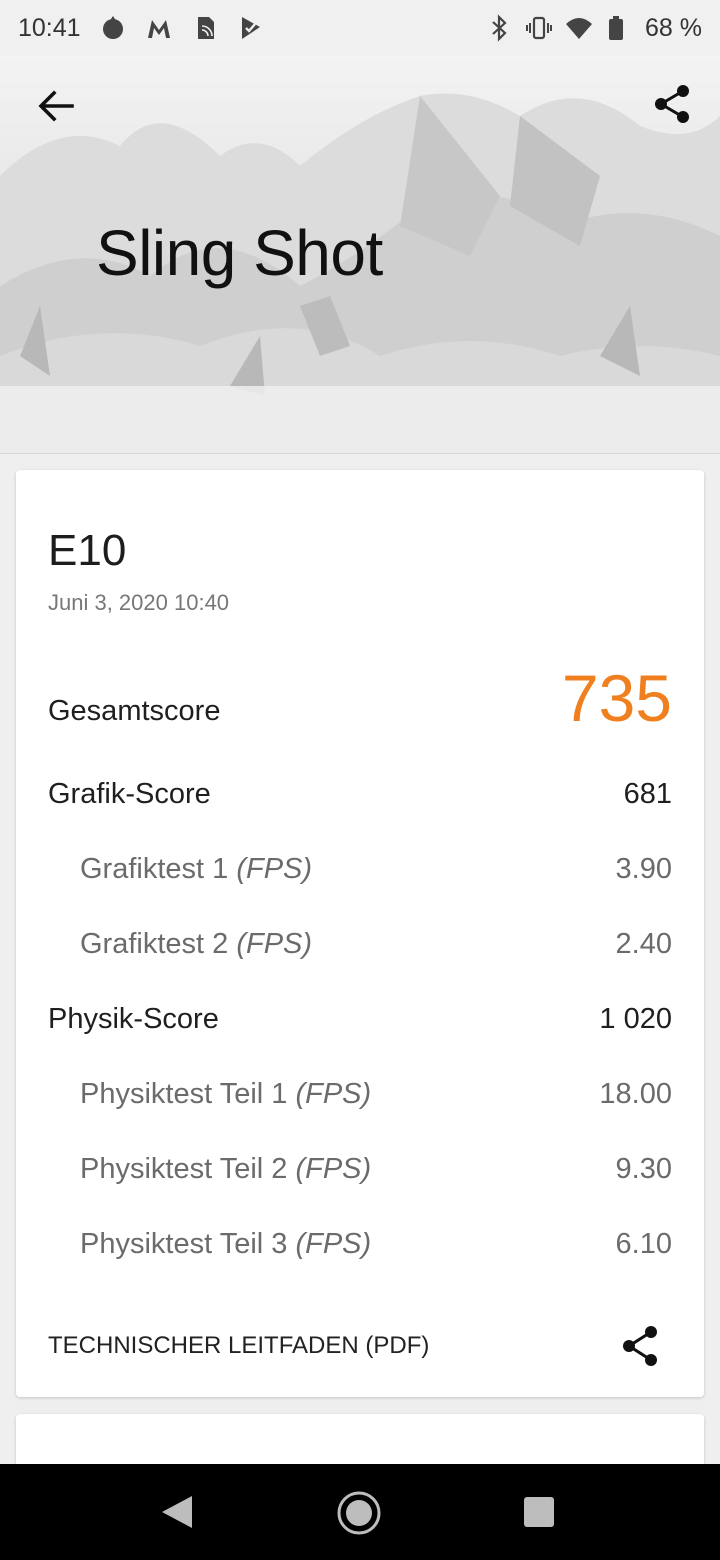  Describe the element at coordinates (49, 27) in the screenshot. I see `status-time: 10:41` at that location.